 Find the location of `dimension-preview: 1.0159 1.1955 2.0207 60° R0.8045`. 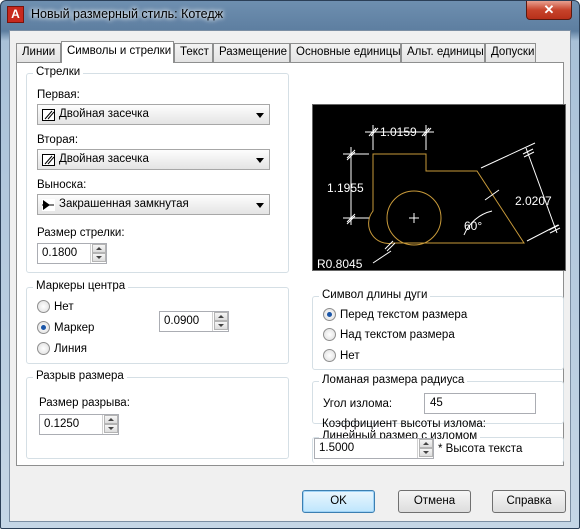

dimension-preview: 1.0159 1.1955 2.0207 60° R0.8045 is located at coordinates (439, 187).